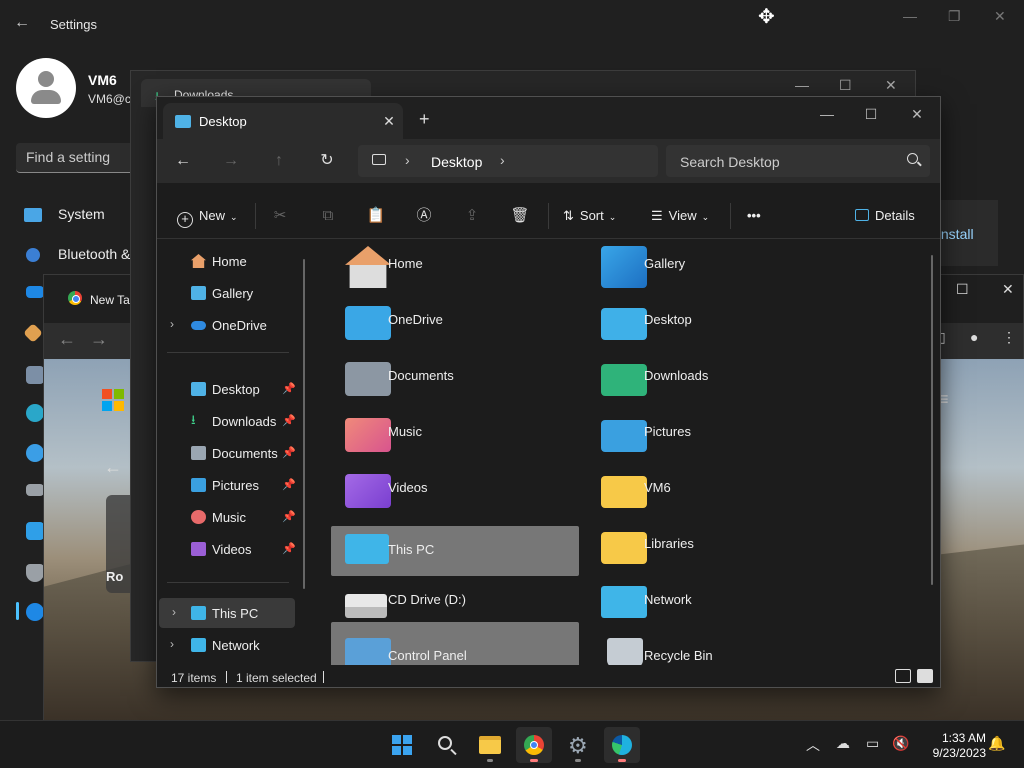 The width and height of the screenshot is (1024, 768). Describe the element at coordinates (304, 424) in the screenshot. I see `nav-pane-scrollbar` at that location.